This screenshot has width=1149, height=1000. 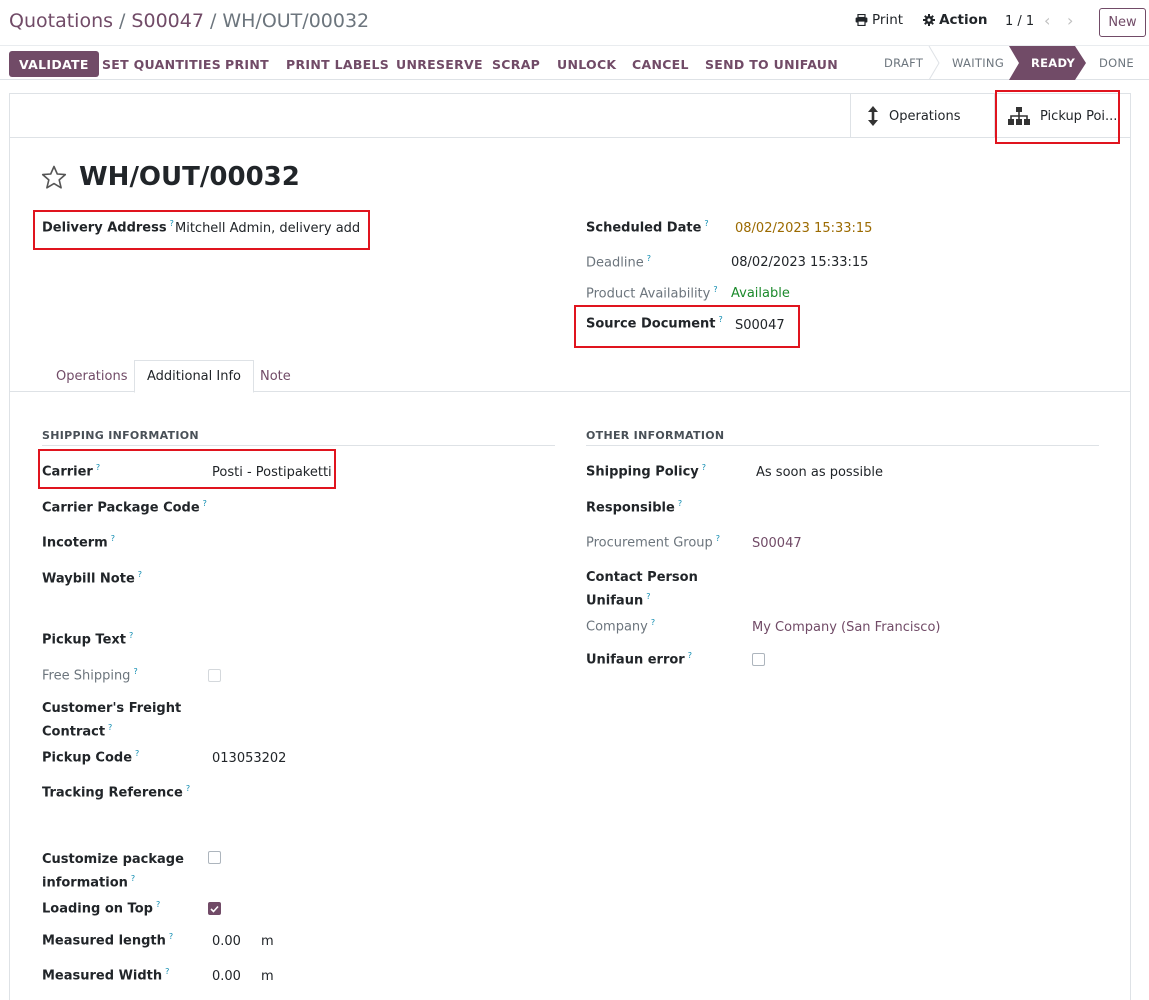 What do you see at coordinates (275, 376) in the screenshot?
I see `tab-note: Note` at bounding box center [275, 376].